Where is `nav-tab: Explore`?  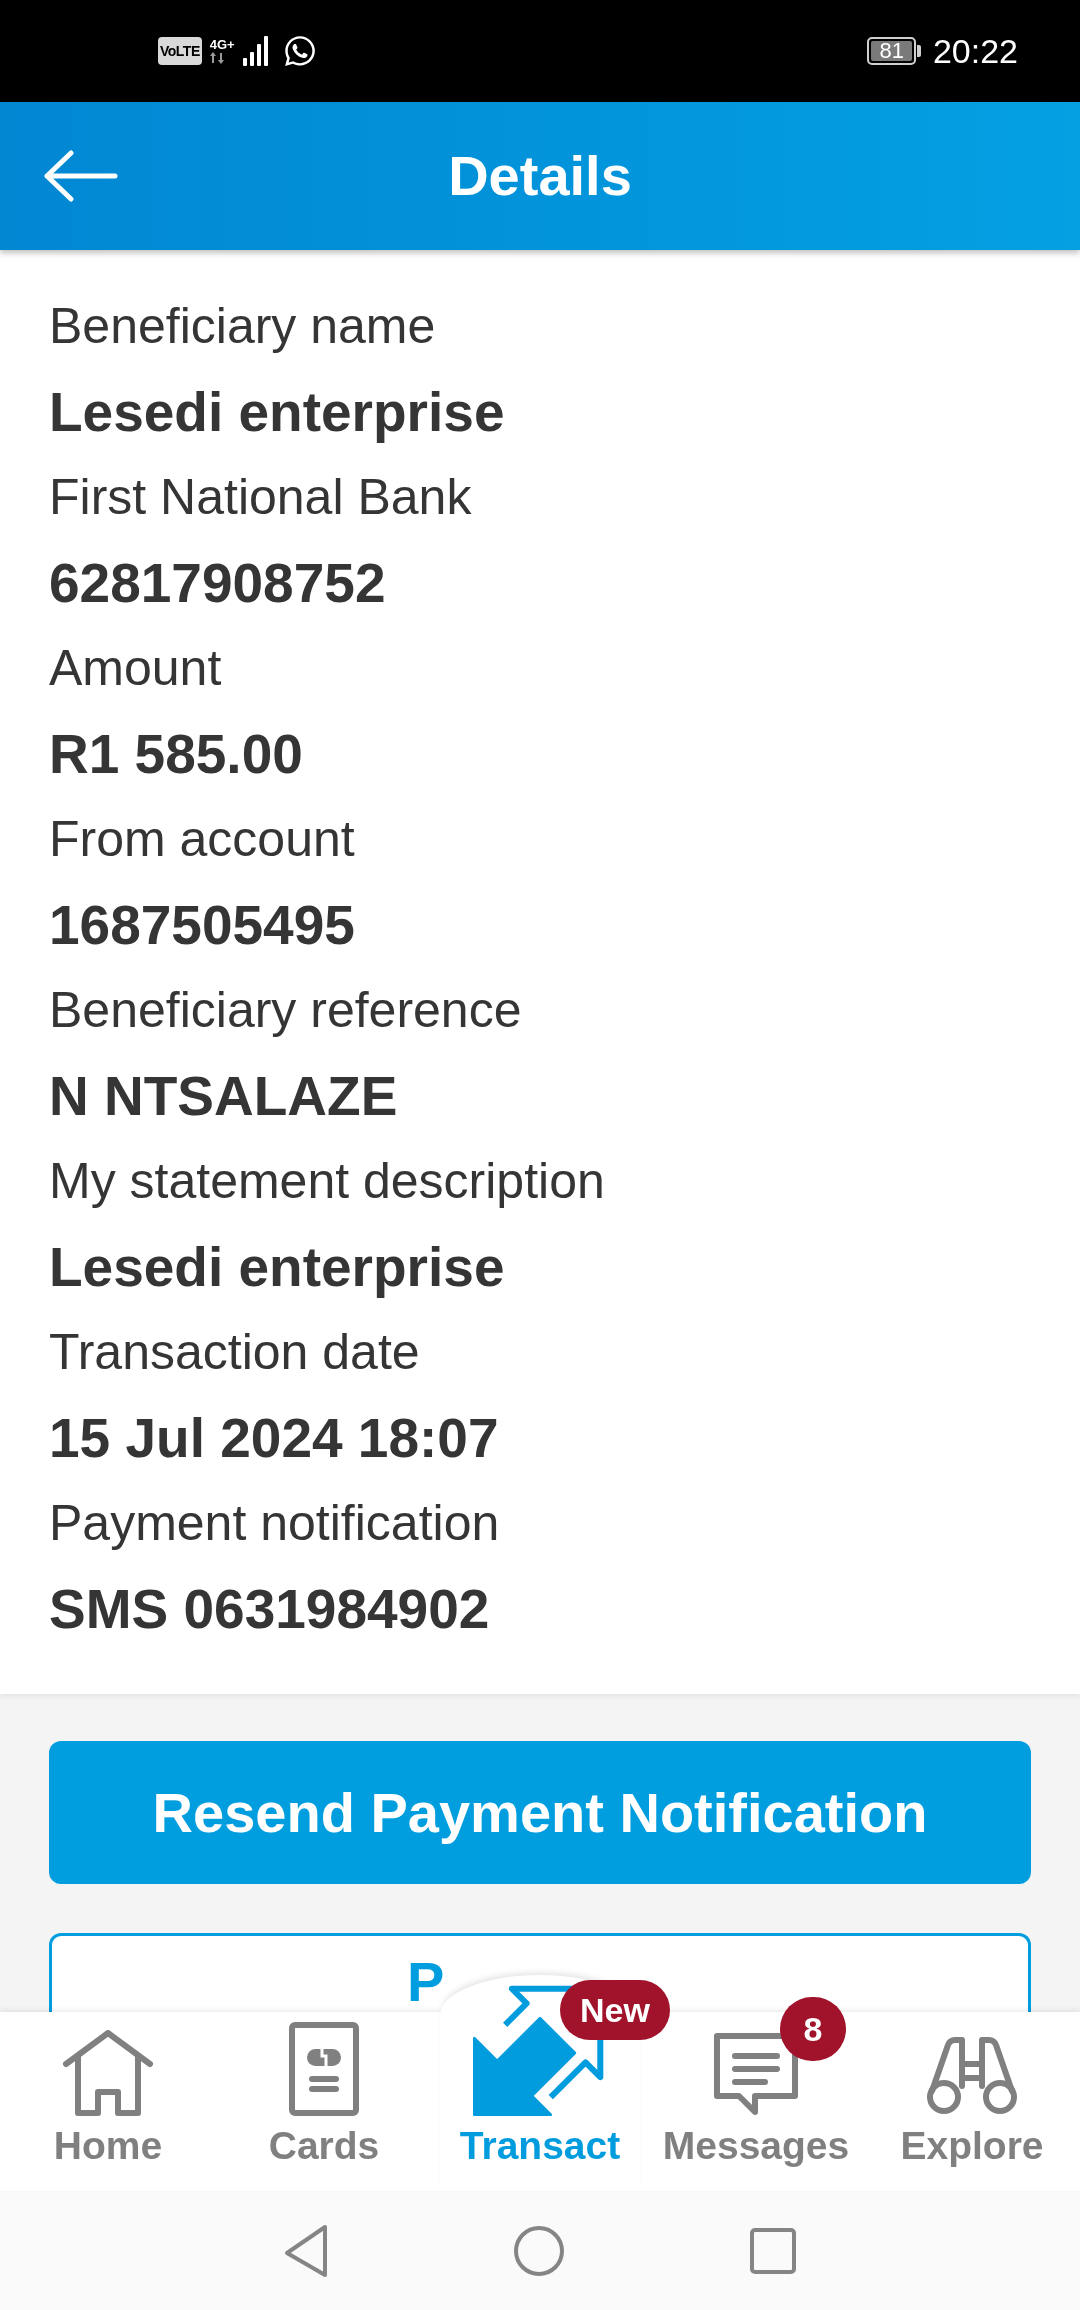 nav-tab: Explore is located at coordinates (972, 2101).